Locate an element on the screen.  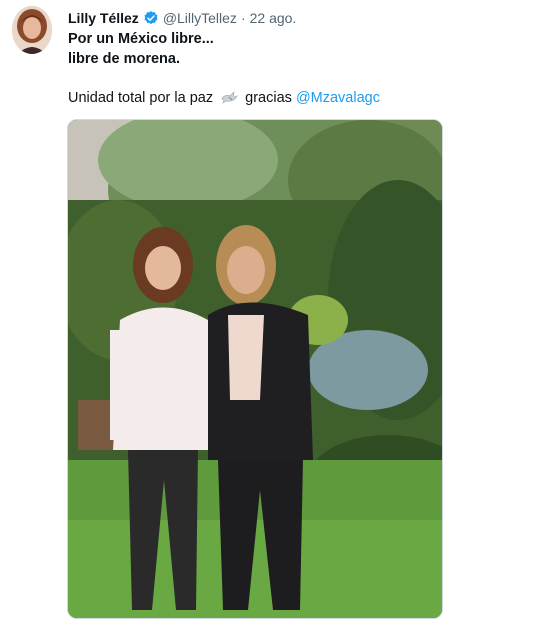
mention-link: @Mzavalagc is located at coordinates (338, 98).